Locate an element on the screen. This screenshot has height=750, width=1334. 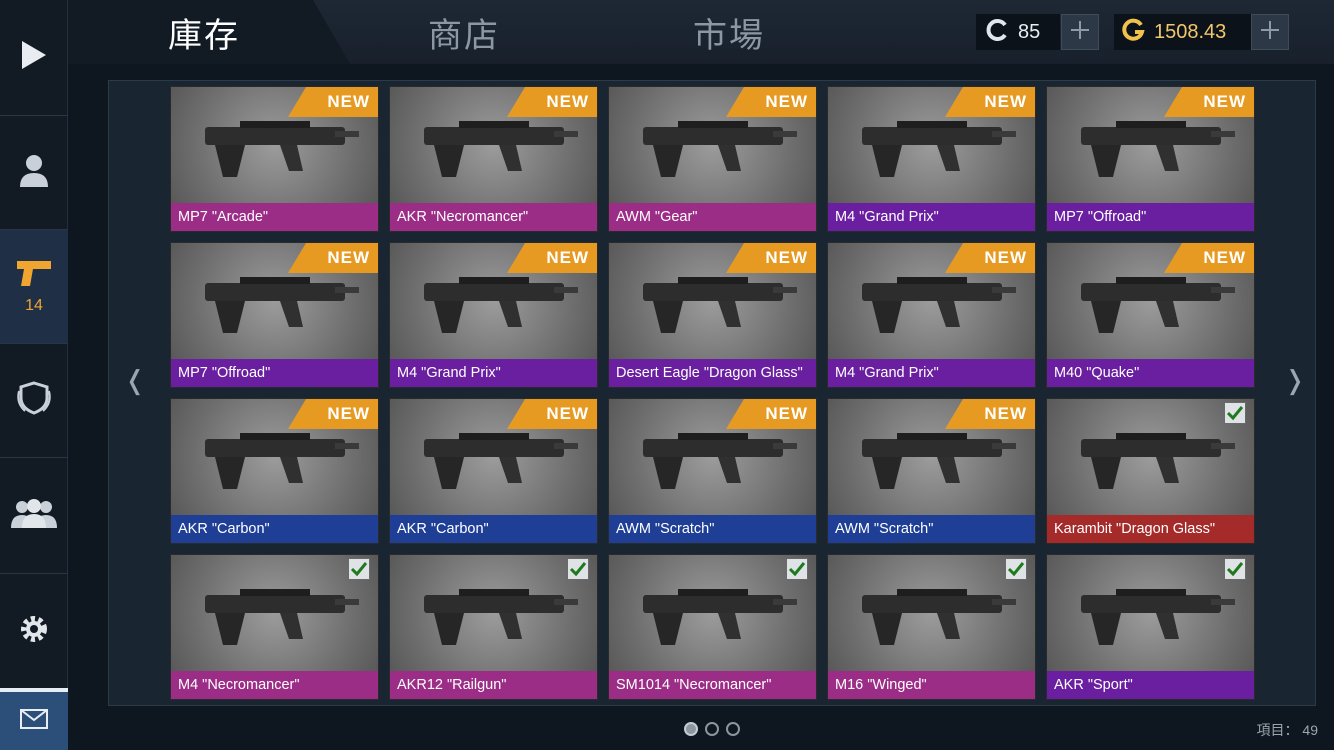
inventory-item-card: M4 "Necromancer" is located at coordinates (274, 627).